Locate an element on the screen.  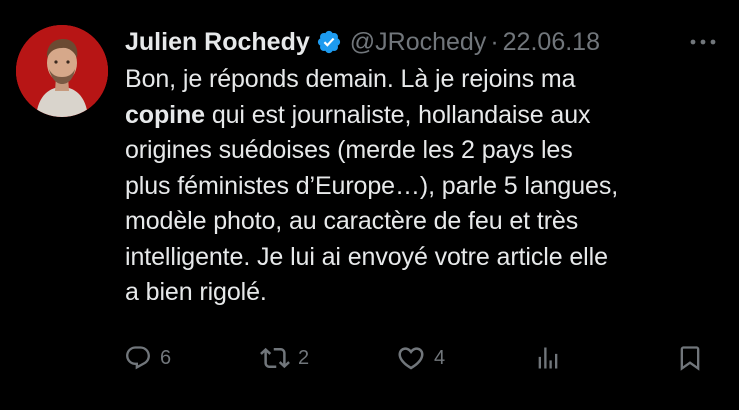
bookmark-icon is located at coordinates (690, 358).